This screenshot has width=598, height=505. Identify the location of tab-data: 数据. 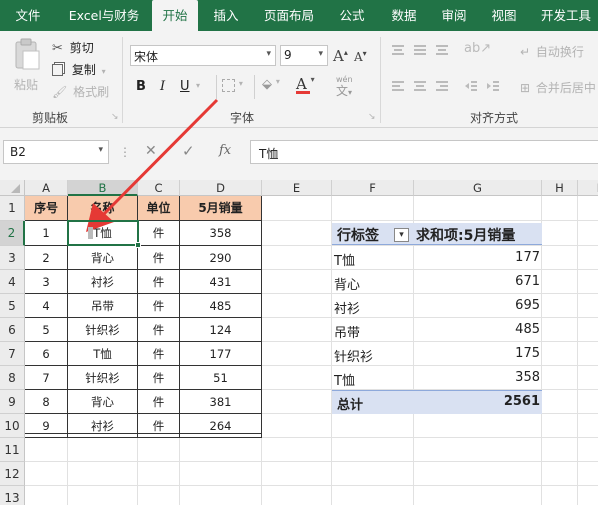
(404, 15).